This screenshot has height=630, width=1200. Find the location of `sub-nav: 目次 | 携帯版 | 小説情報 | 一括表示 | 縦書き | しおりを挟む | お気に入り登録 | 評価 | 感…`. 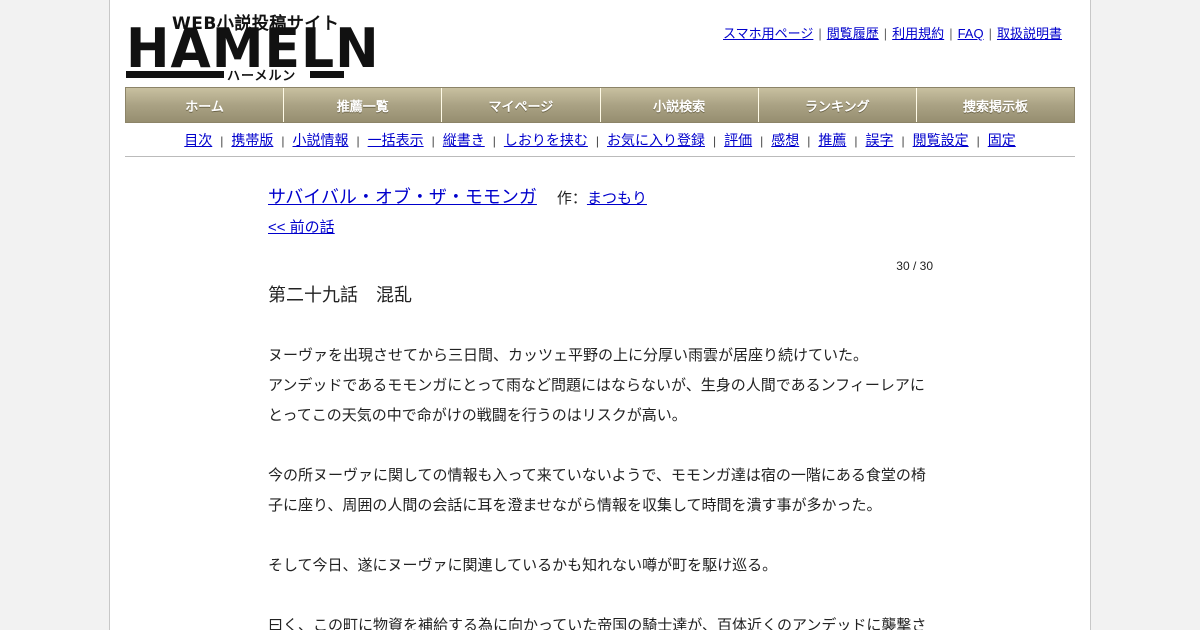

sub-nav: 目次 | 携帯版 | 小説情報 | 一括表示 | 縦書き | しおりを挟む | お気に入り登録 | 評価 | 感… is located at coordinates (600, 143).